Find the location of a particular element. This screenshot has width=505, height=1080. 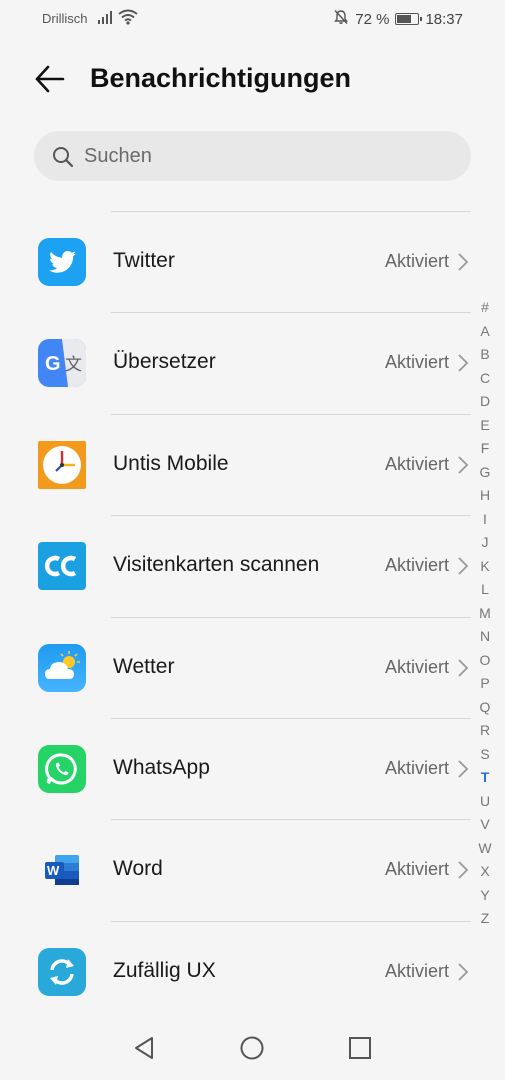

status-right: 72 % 18:37 is located at coordinates (398, 19).